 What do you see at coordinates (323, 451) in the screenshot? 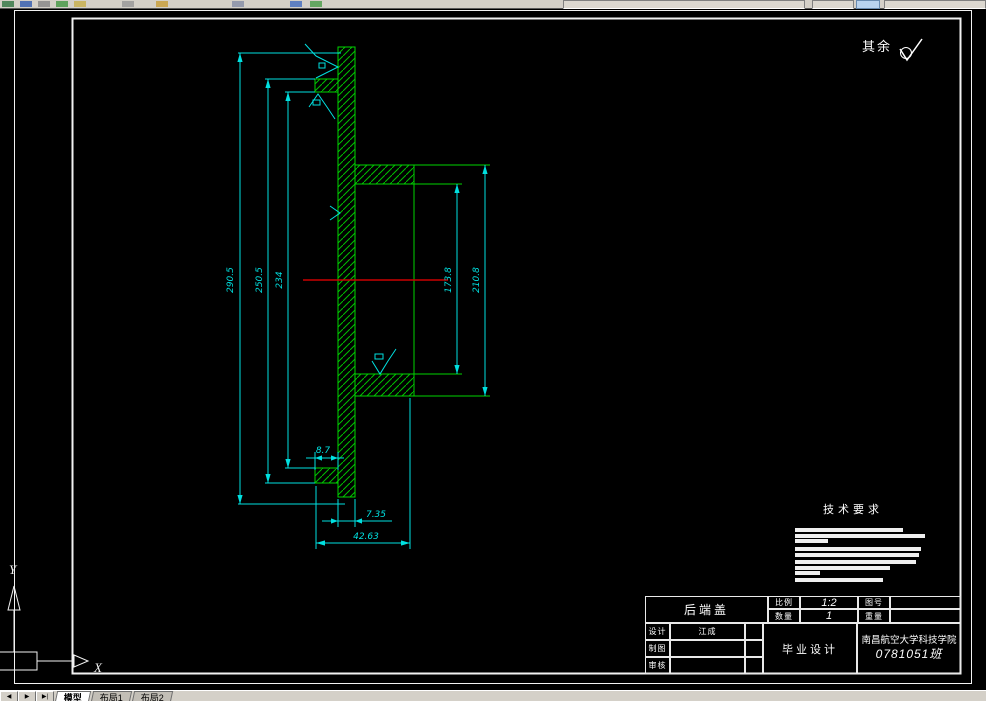
I see `dim-step-width: 8.7` at bounding box center [323, 451].